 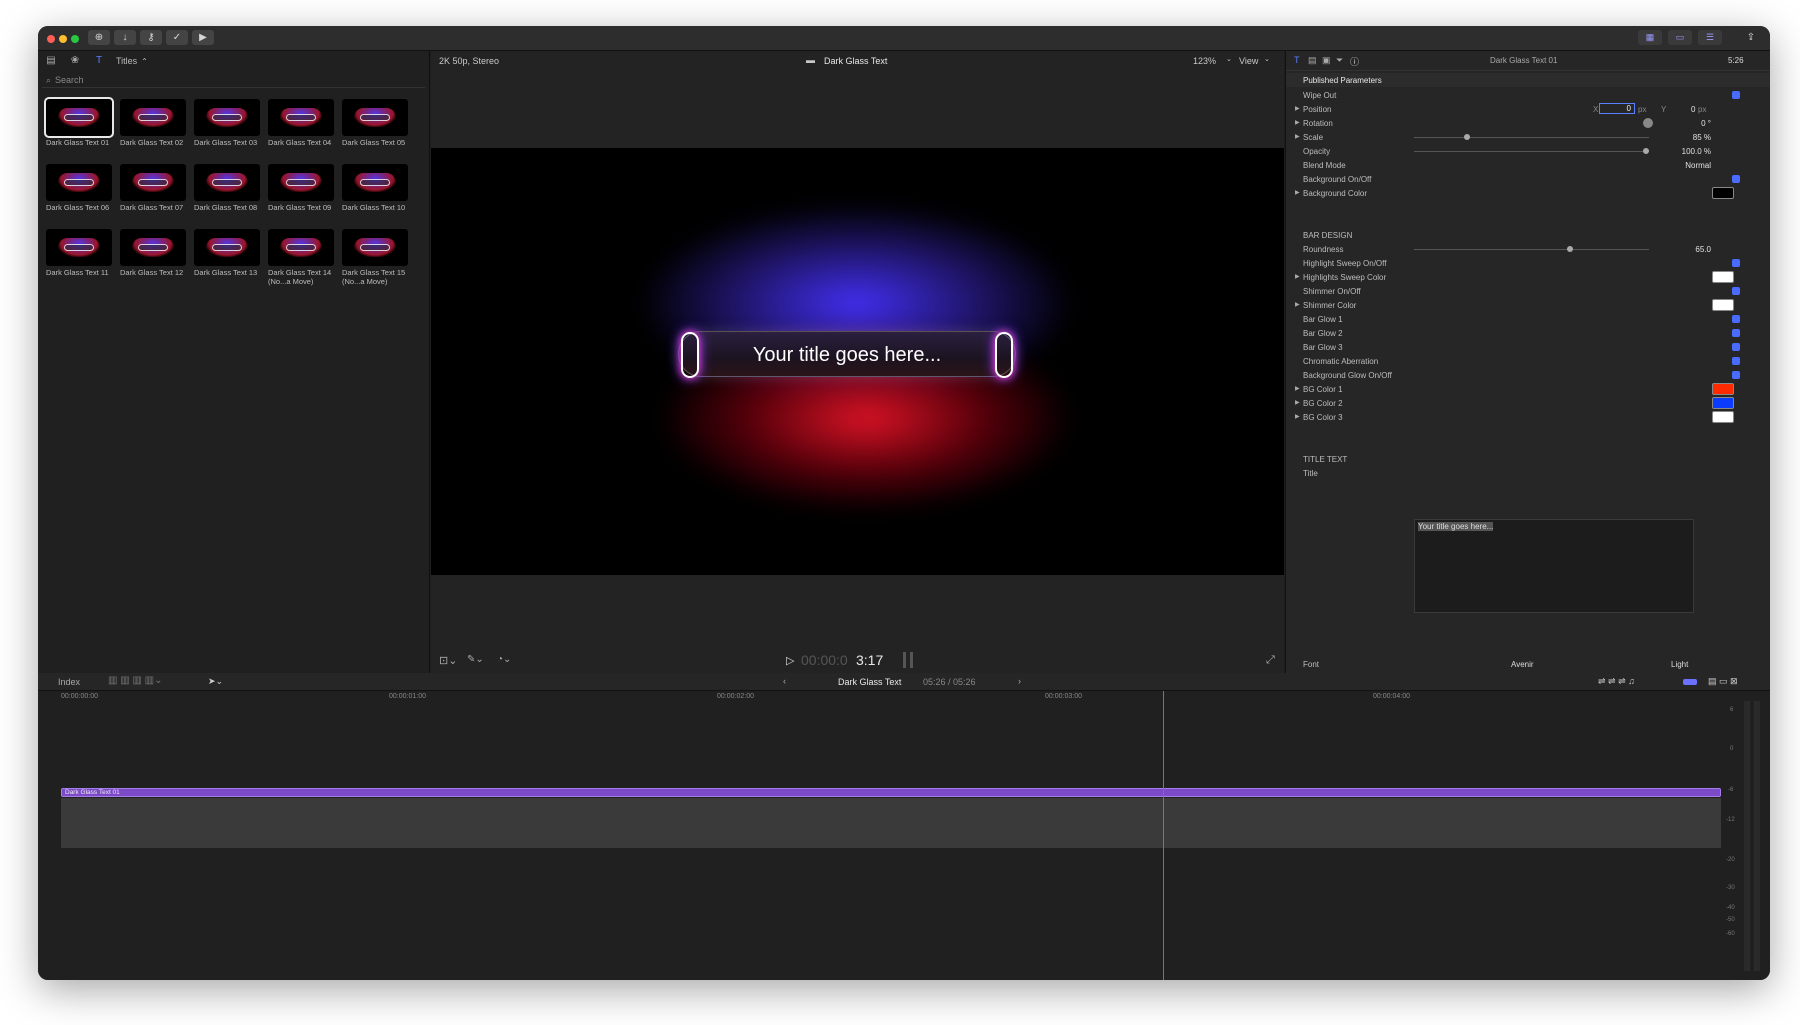 I want to click on bg-color-3-swatch, so click(x=1723, y=417).